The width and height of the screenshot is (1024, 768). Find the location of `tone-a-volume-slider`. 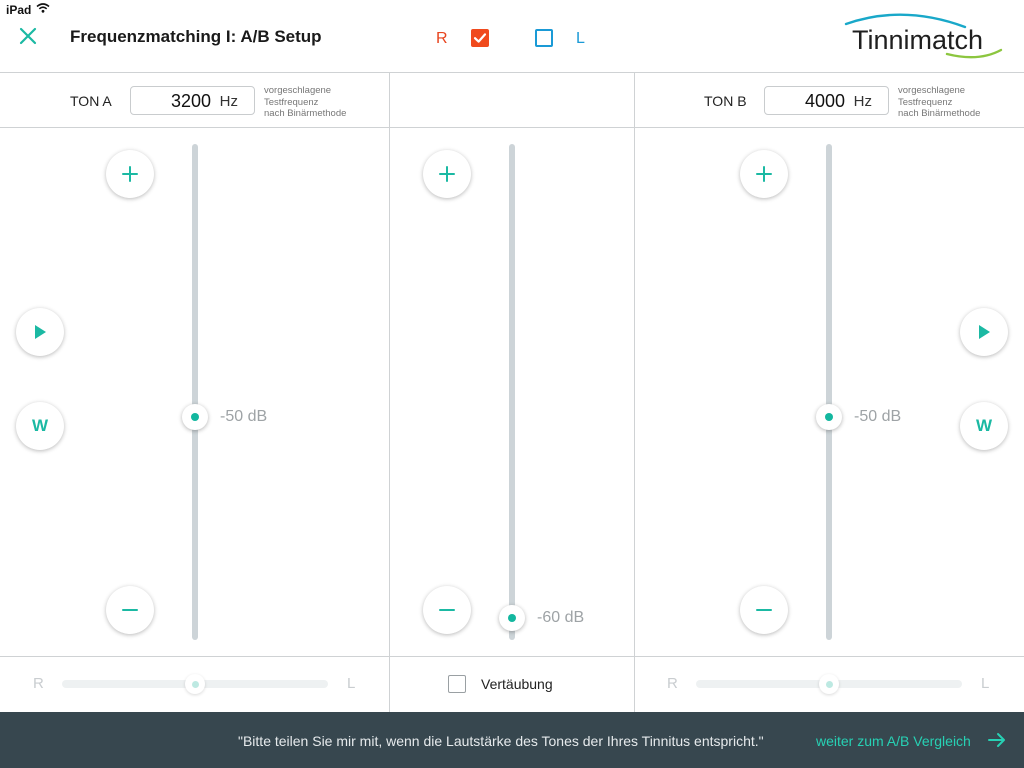

tone-a-volume-slider is located at coordinates (195, 392).